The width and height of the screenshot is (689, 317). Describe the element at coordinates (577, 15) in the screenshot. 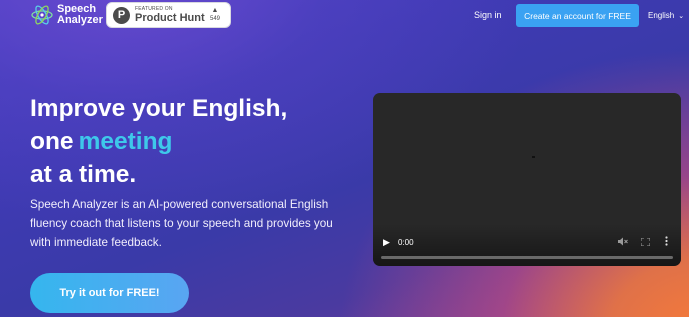

I see `create-account-button: Create an account for FREE` at that location.